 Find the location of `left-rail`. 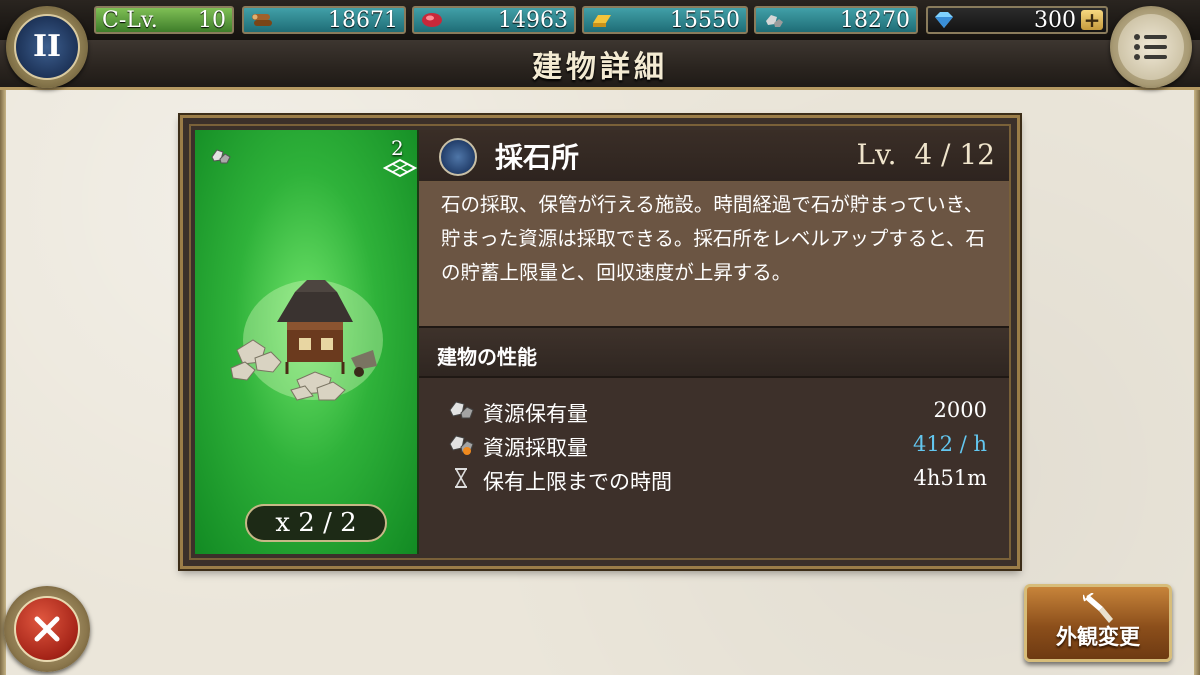

left-rail is located at coordinates (3, 382).